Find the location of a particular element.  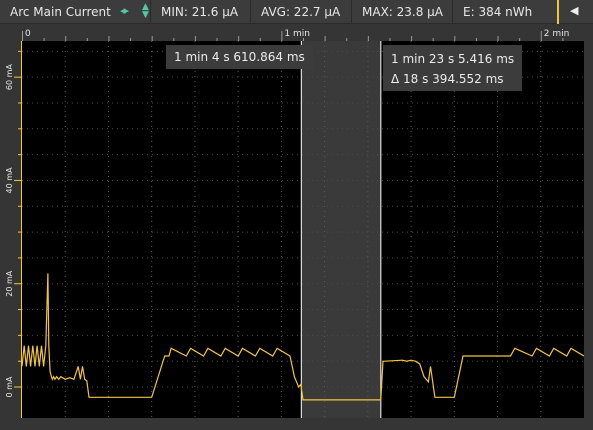

time-axis: 0 1 min 2 min is located at coordinates (303, 32).